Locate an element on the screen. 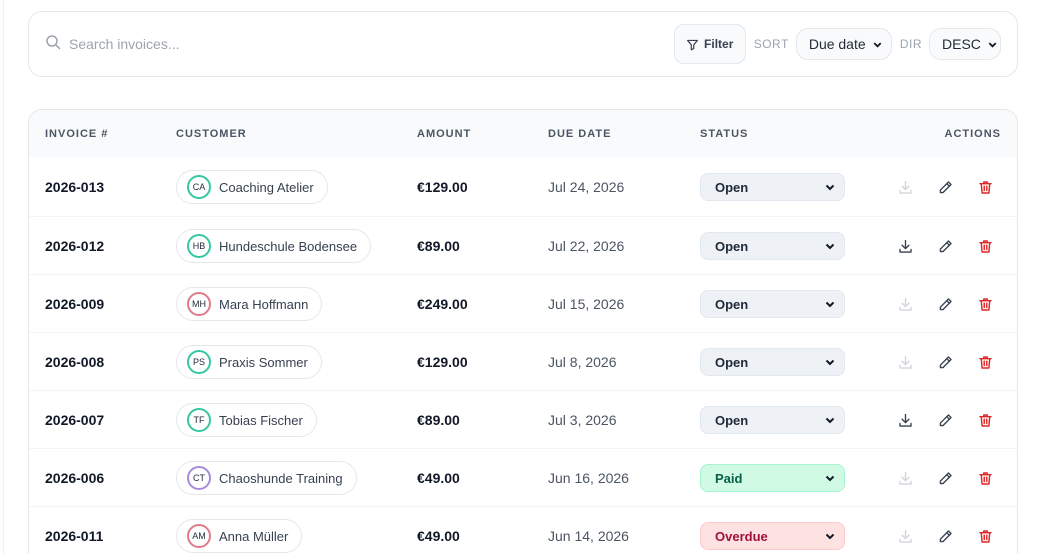  customer-chip: TF Tobias Fischer is located at coordinates (246, 420).